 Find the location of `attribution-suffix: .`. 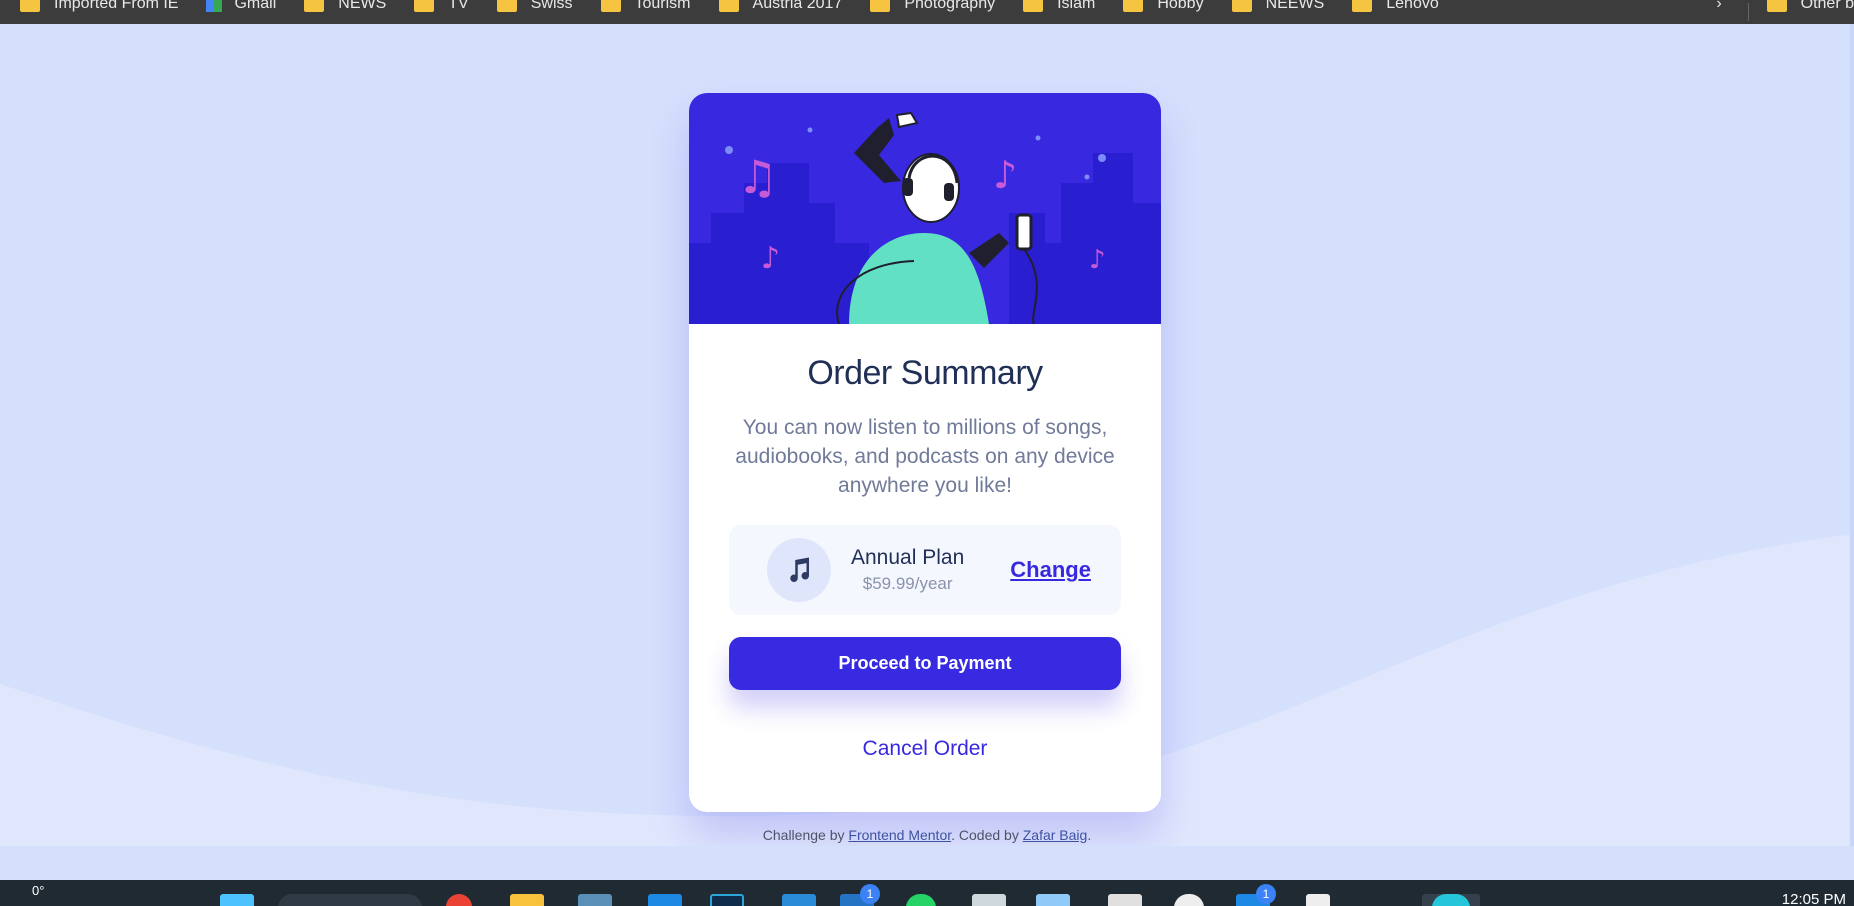

attribution-suffix: . is located at coordinates (1089, 835).